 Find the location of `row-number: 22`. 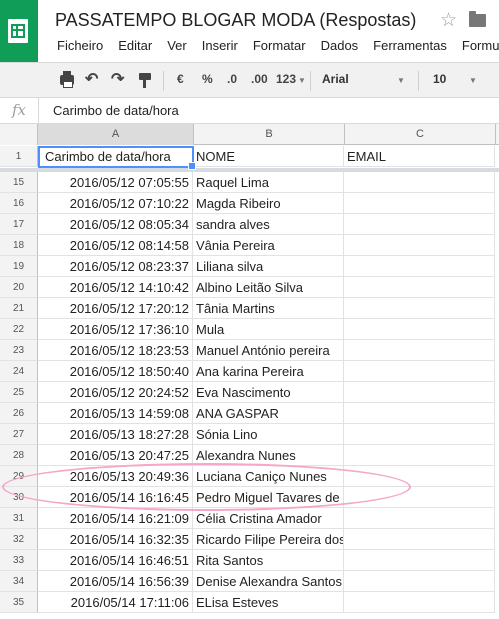

row-number: 22 is located at coordinates (19, 329).